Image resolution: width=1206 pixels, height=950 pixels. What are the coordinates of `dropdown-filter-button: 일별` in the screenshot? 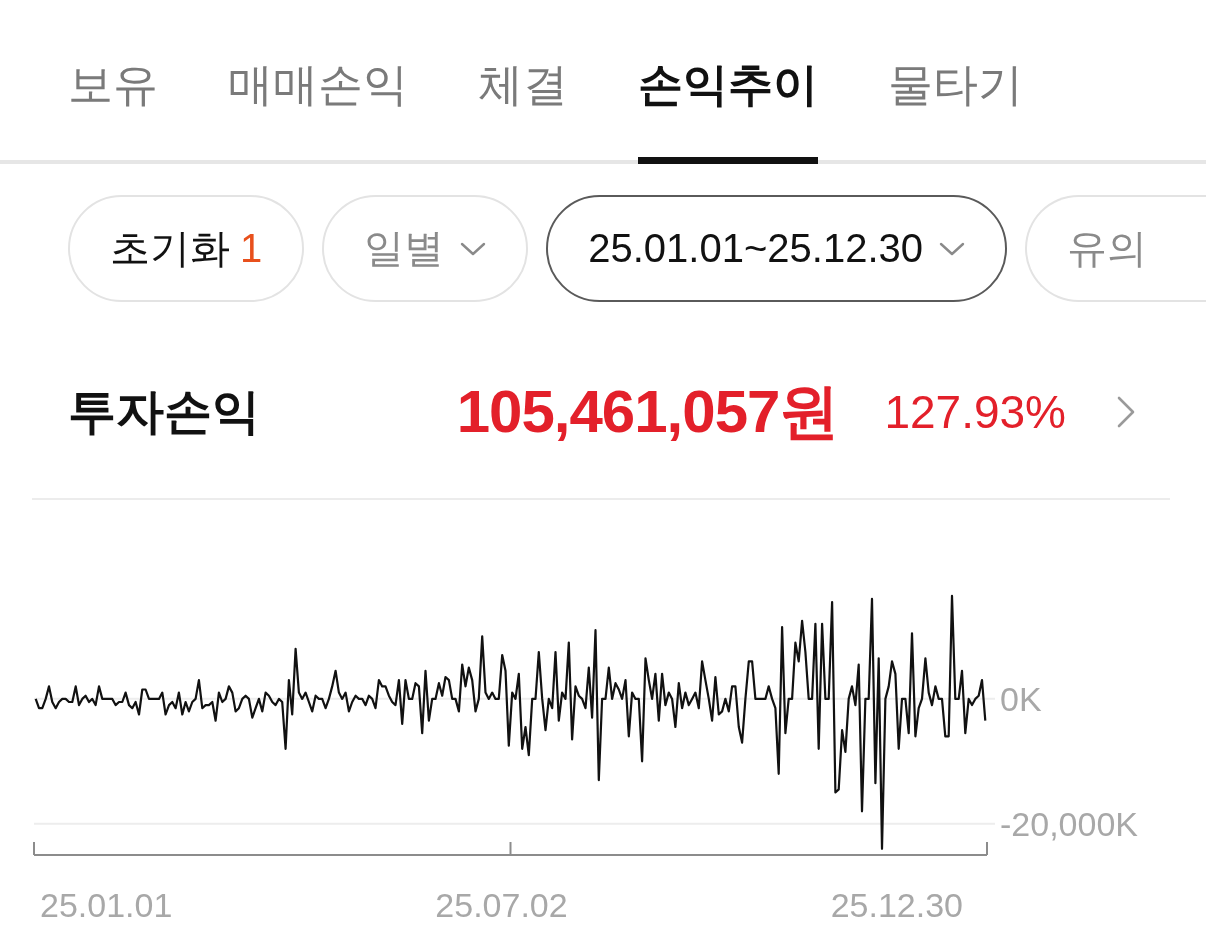 It's located at (425, 248).